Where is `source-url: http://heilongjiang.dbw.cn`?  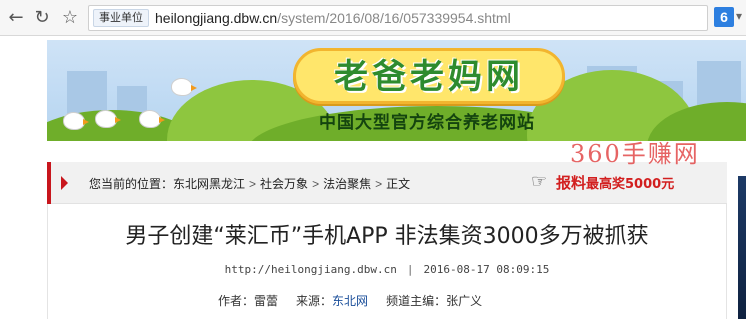
source-url: http://heilongjiang.dbw.cn is located at coordinates (311, 269).